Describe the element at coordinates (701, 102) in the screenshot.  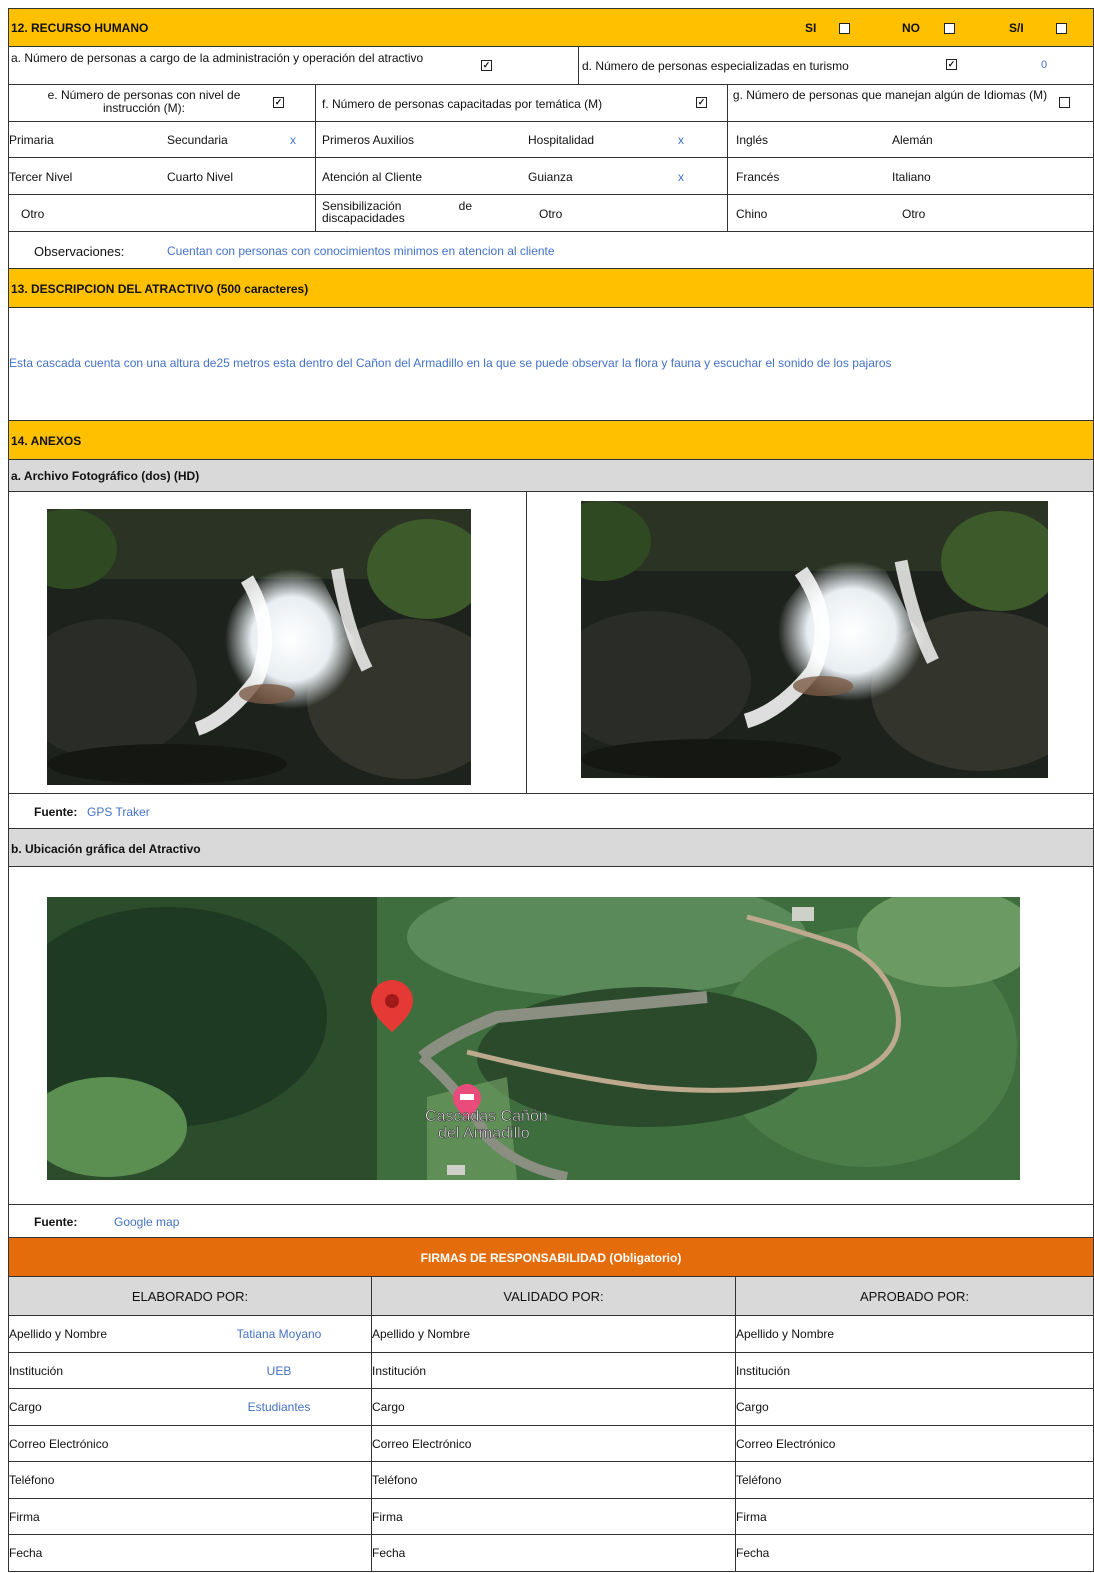
I see `field-f-checkbox: ✓` at that location.